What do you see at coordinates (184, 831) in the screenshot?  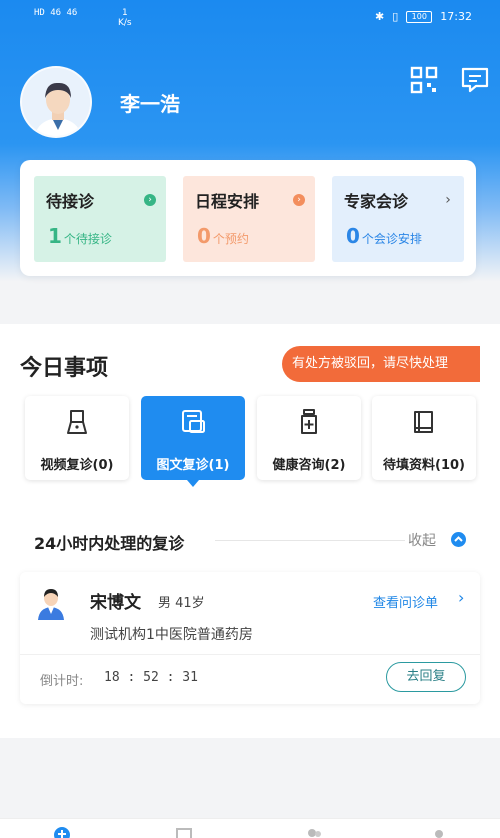 I see `calendar-tab-icon` at bounding box center [184, 831].